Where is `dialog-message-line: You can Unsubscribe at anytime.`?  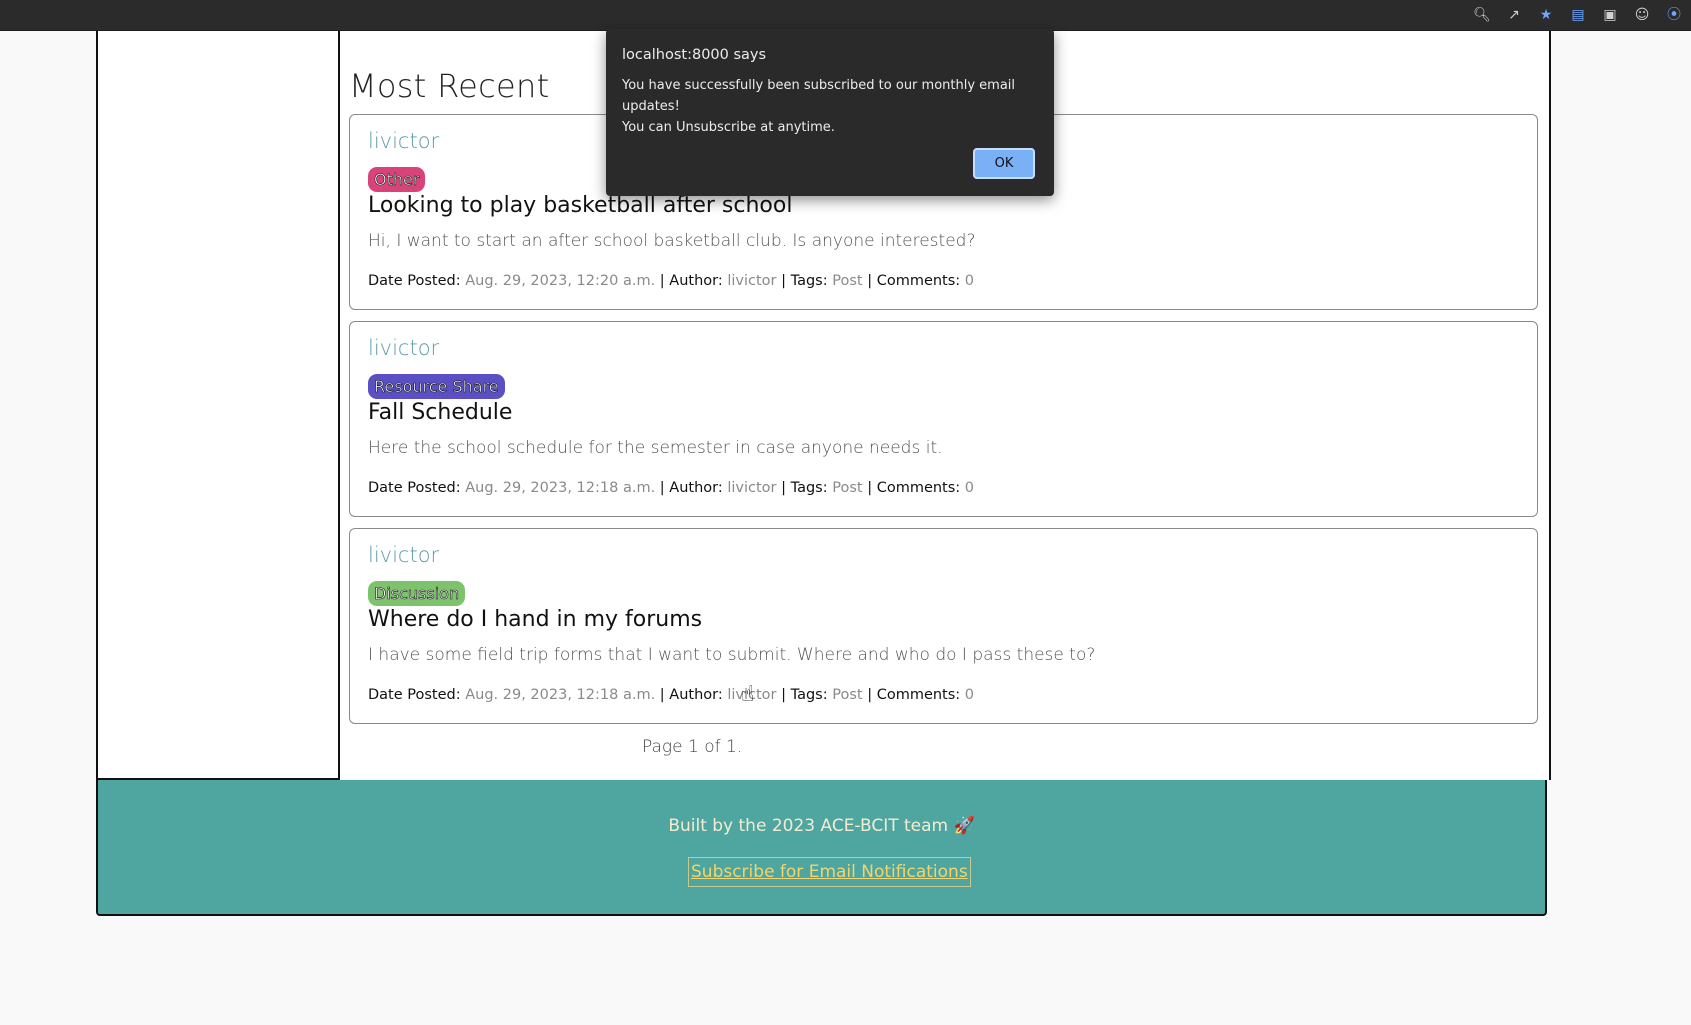 dialog-message-line: You can Unsubscribe at anytime. is located at coordinates (728, 127).